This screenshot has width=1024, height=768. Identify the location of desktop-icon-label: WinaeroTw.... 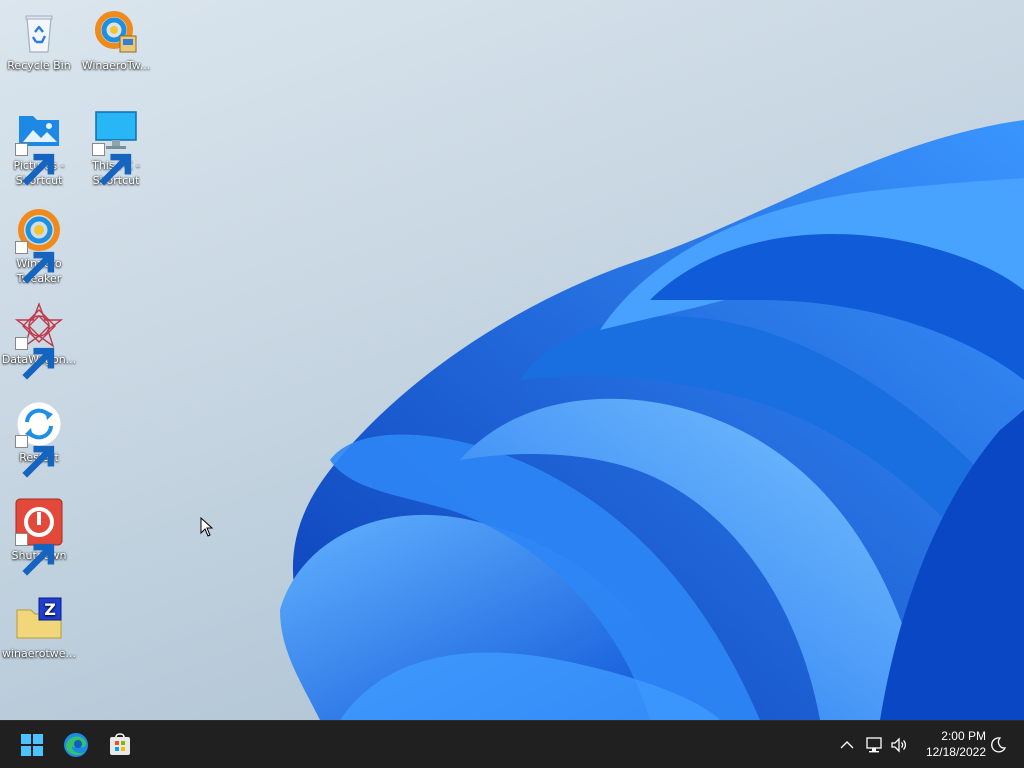
(116, 65).